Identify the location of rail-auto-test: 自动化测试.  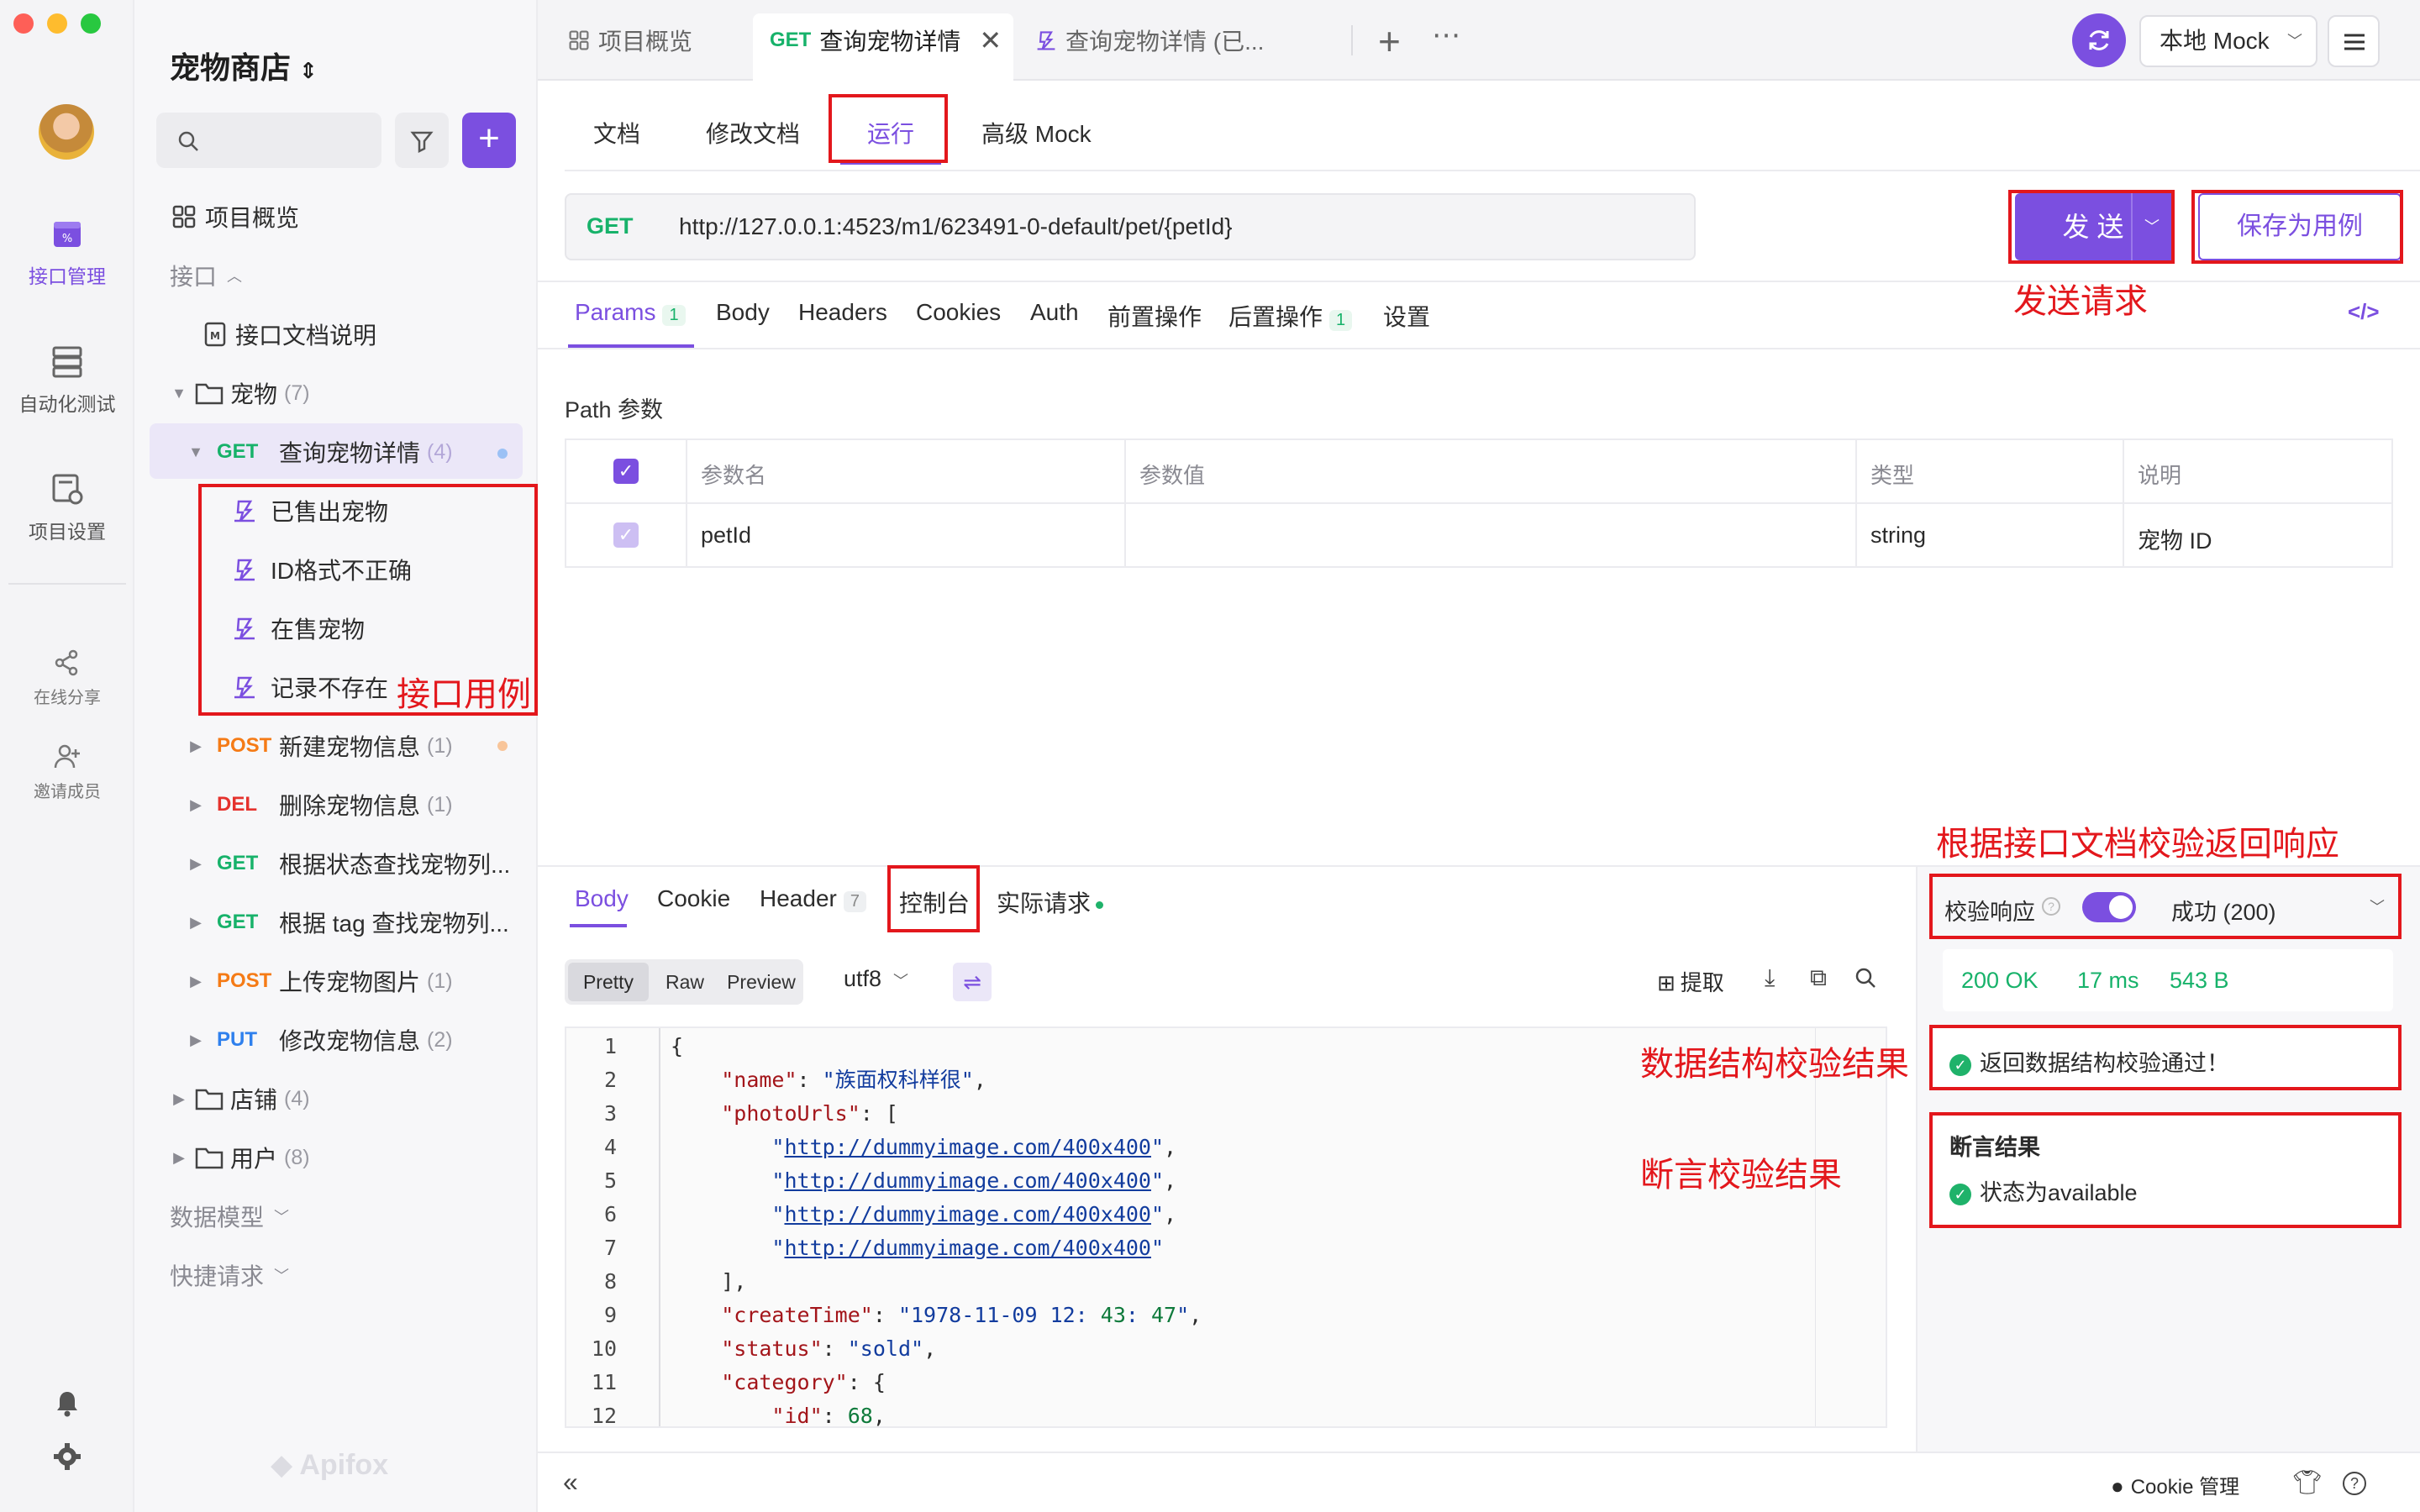
(67, 380).